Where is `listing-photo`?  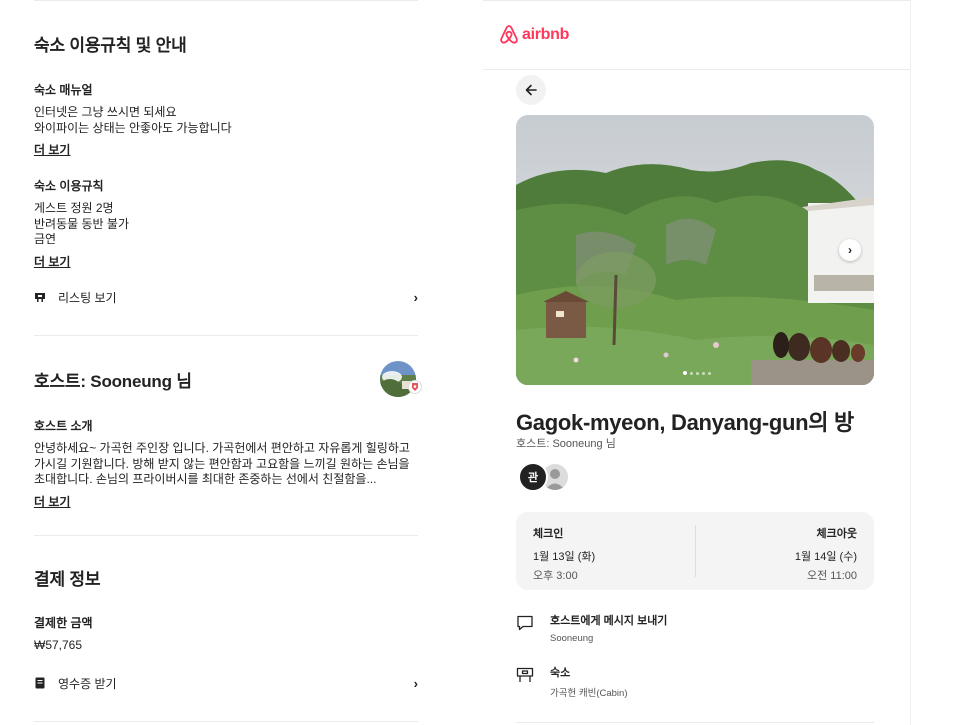 listing-photo is located at coordinates (695, 250).